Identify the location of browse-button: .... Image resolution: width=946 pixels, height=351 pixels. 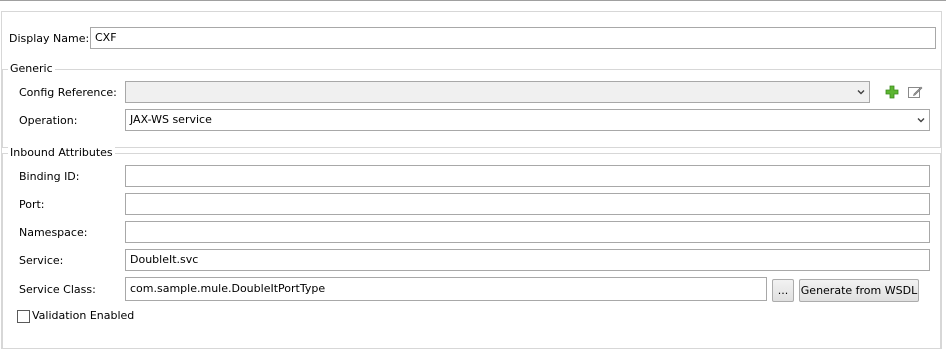
(783, 290).